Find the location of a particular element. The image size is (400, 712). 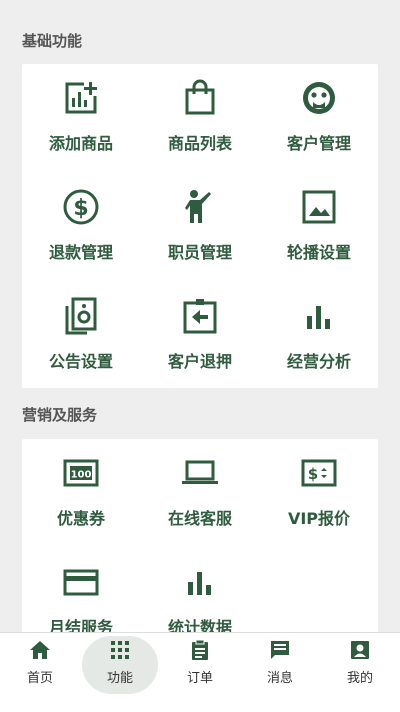

tab-label: 功能 is located at coordinates (119, 678).